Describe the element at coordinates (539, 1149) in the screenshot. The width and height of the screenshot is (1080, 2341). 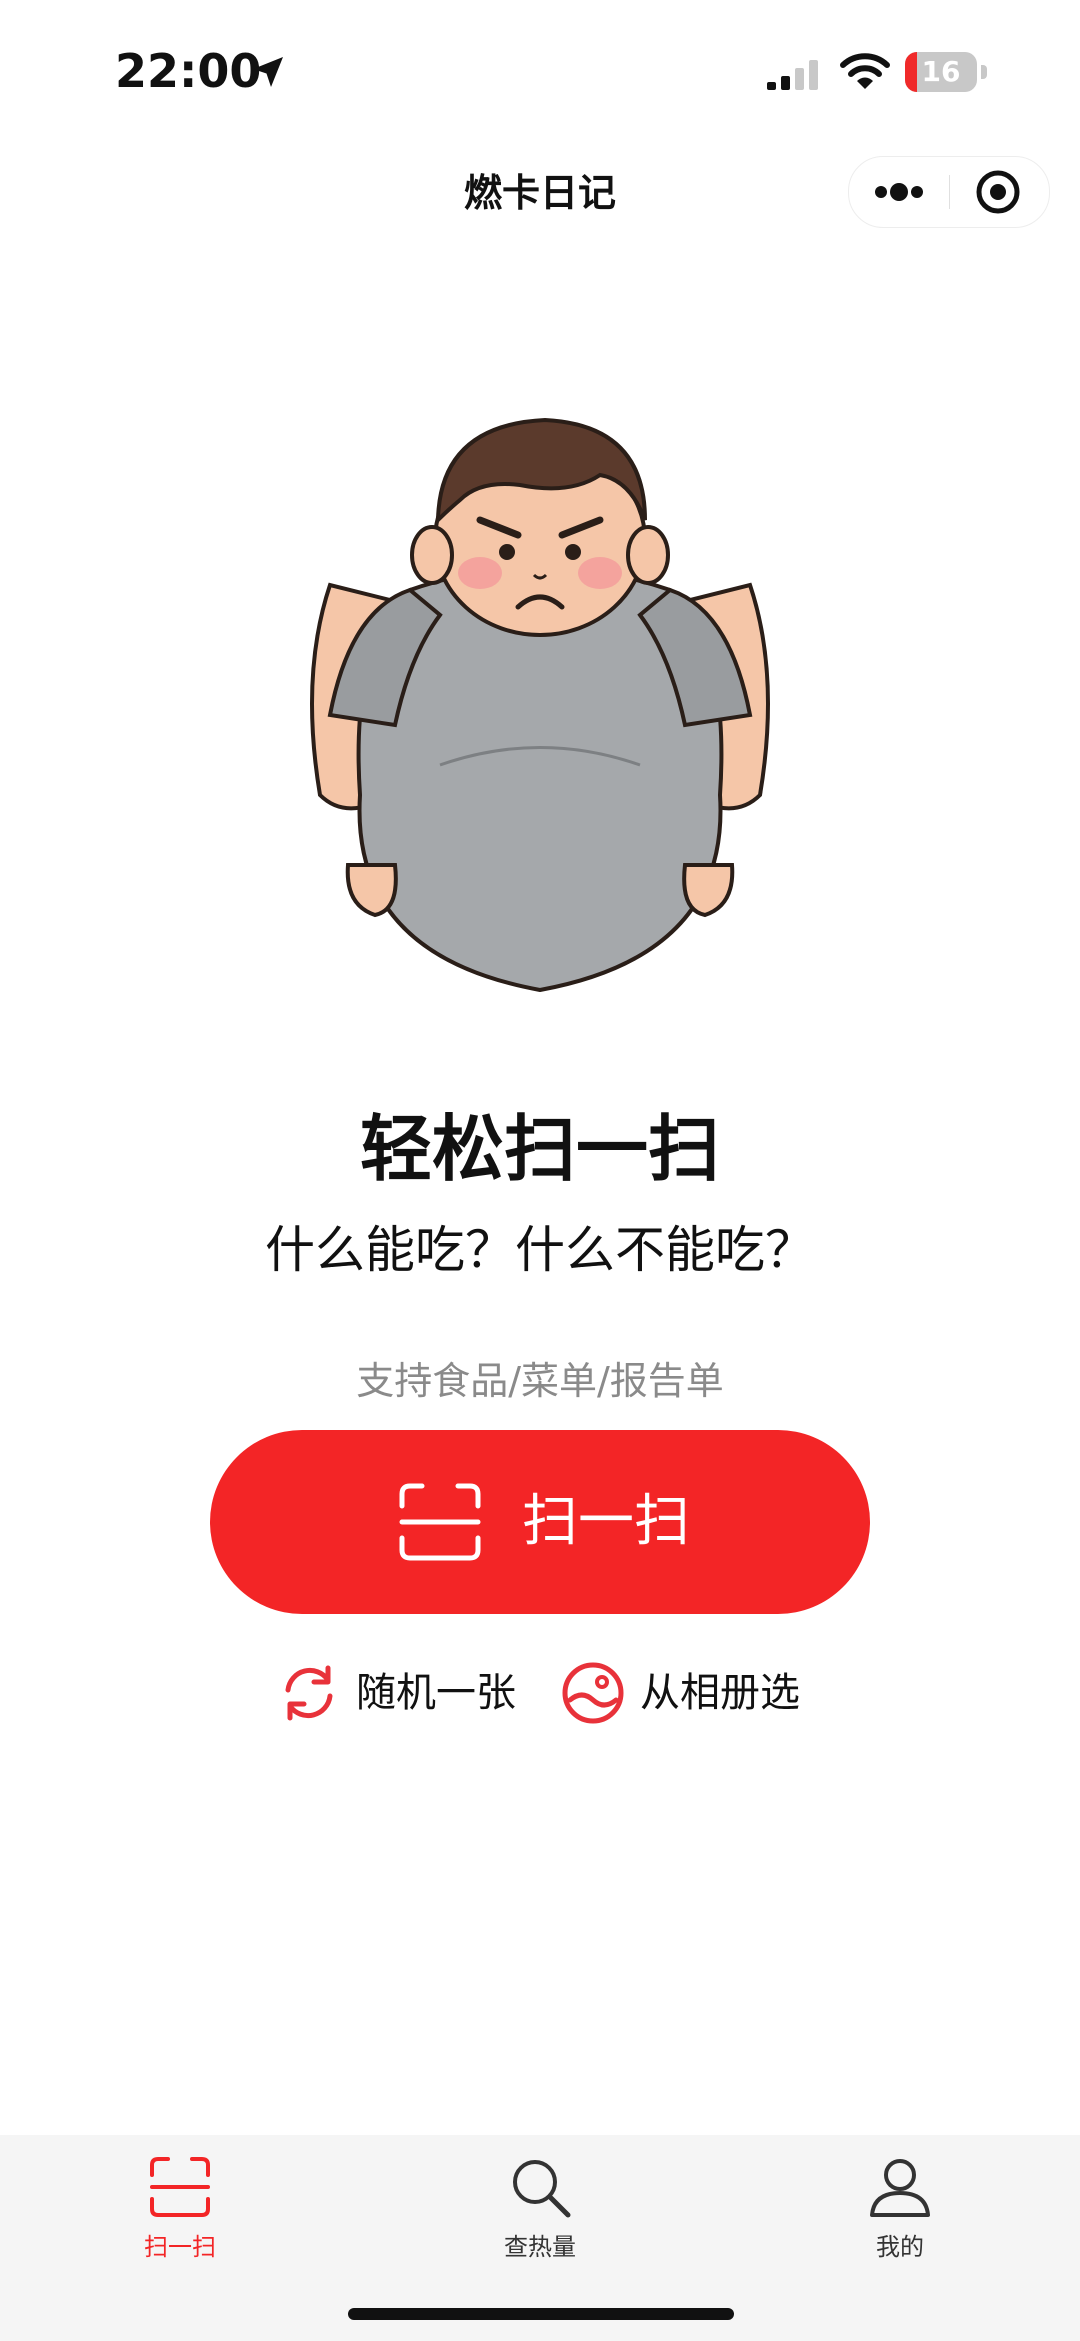
I see `headline: 轻松扫一扫` at that location.